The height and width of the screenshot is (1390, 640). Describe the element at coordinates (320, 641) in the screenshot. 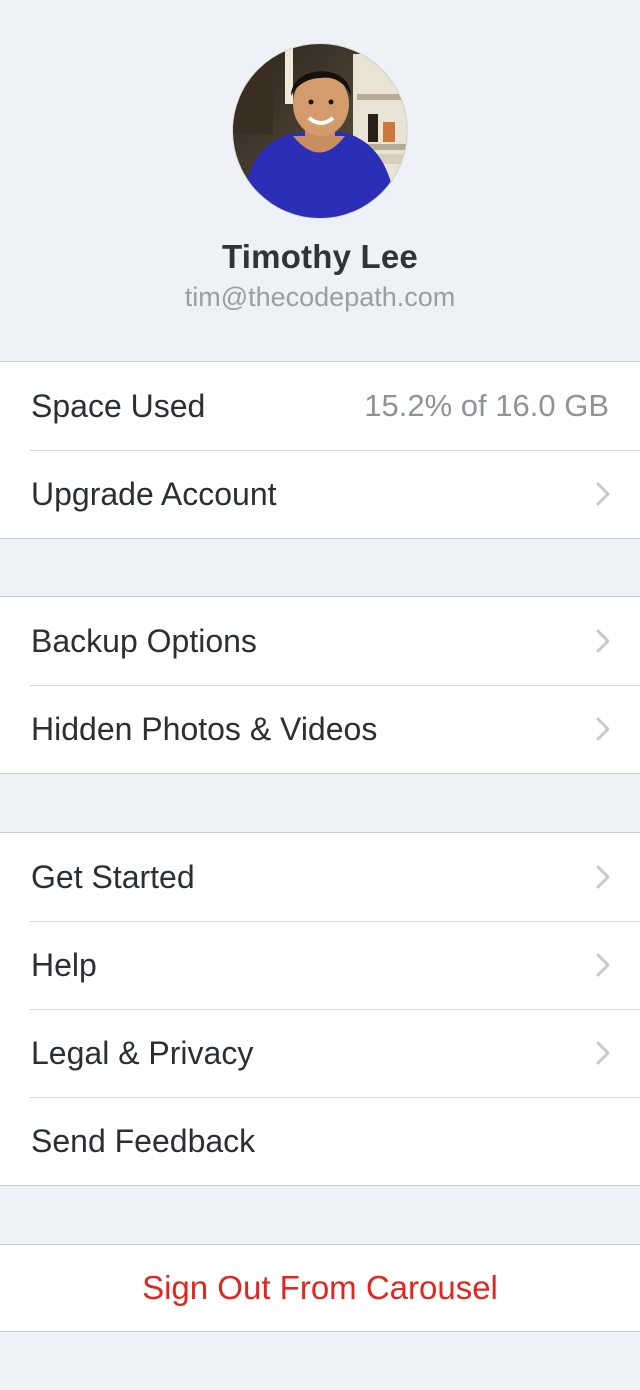

I see `backup-options-row: Backup Options` at that location.